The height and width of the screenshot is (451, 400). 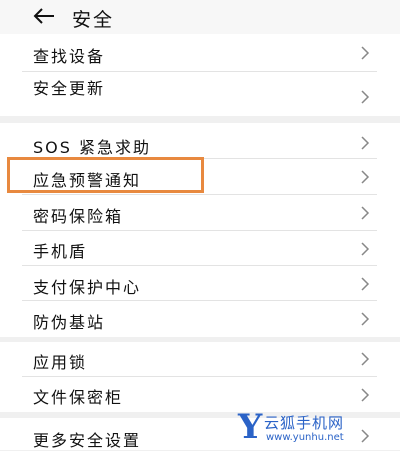 I want to click on phone-shield-label: 手机盾, so click(x=60, y=251).